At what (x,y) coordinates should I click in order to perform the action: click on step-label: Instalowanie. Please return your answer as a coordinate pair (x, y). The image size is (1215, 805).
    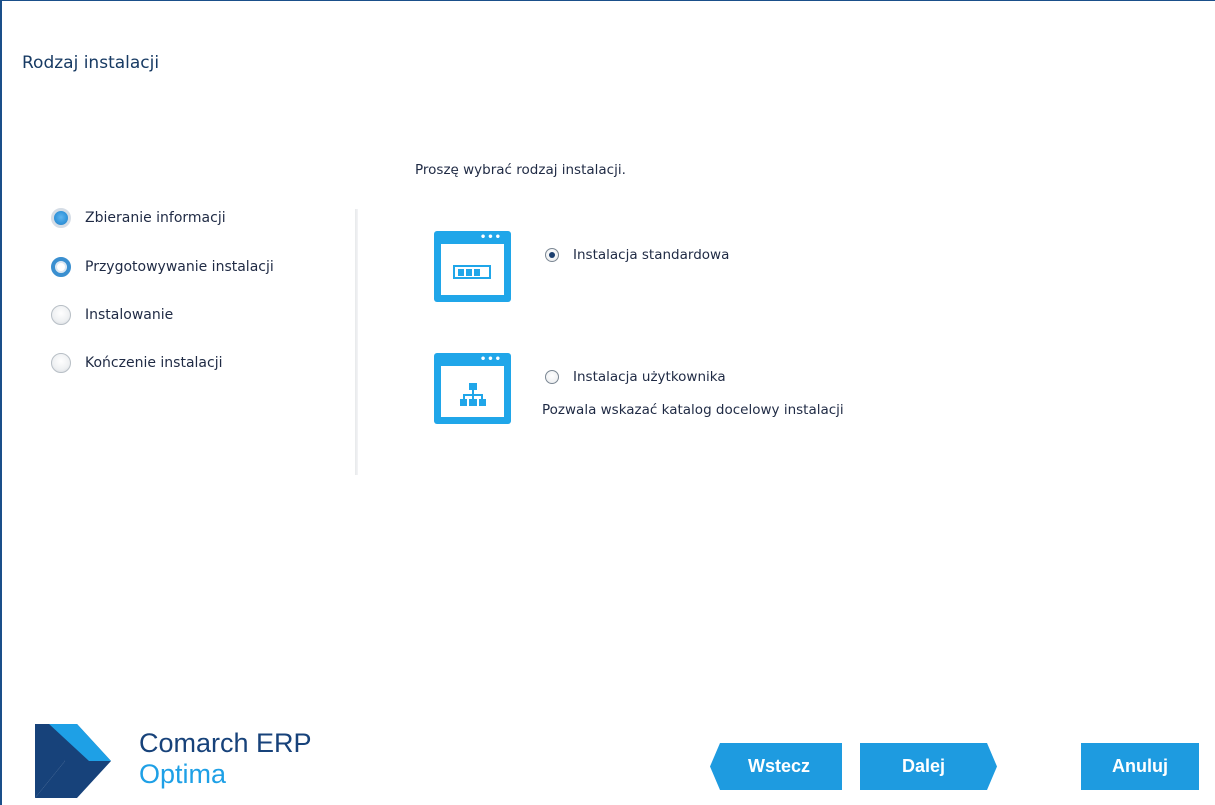
    Looking at the image, I should click on (129, 315).